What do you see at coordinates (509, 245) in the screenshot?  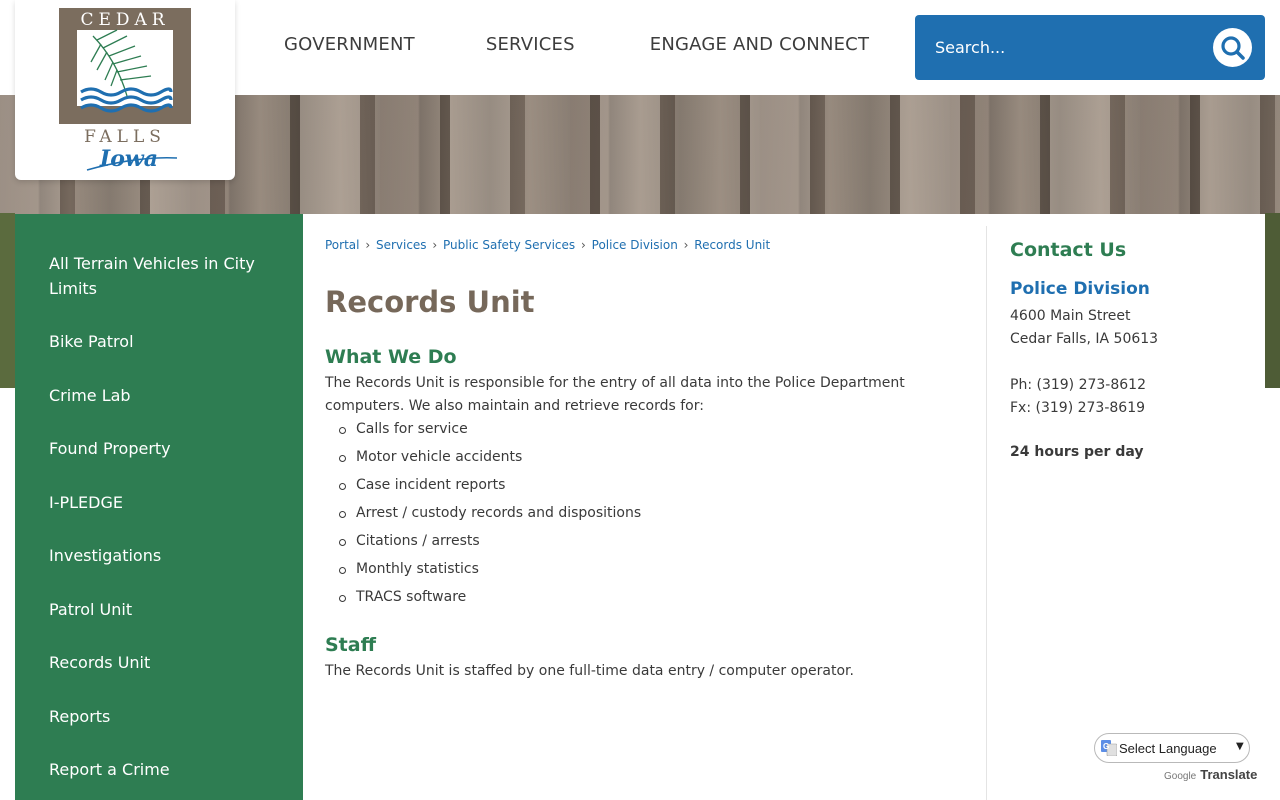 I see `breadcrumb-public-safety-services: Public Safety Services` at bounding box center [509, 245].